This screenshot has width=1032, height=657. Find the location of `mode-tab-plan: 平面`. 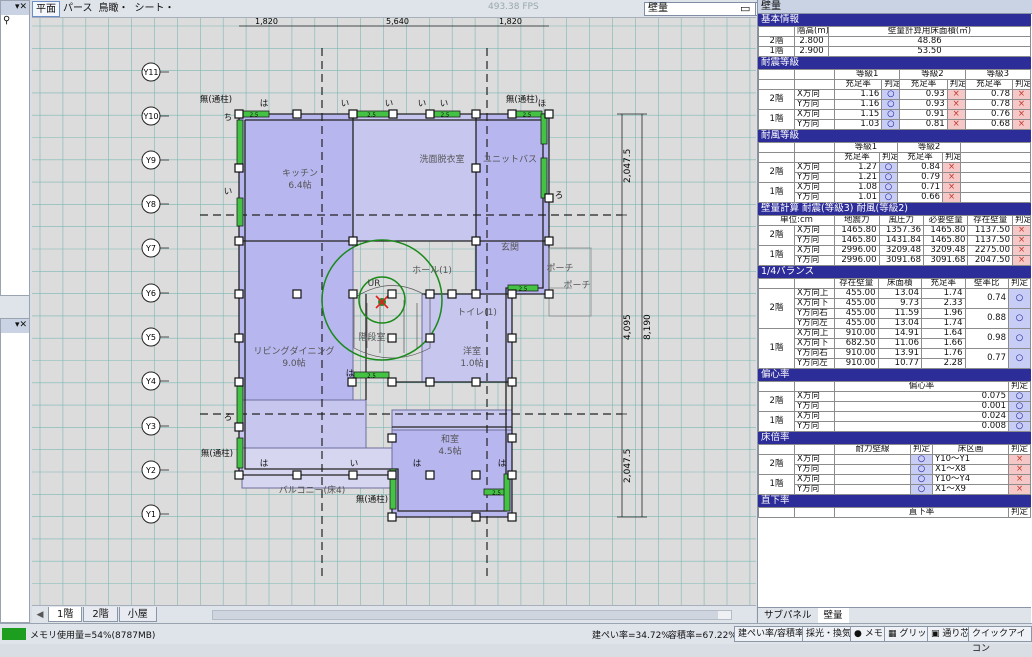

mode-tab-plan: 平面 is located at coordinates (46, 8).